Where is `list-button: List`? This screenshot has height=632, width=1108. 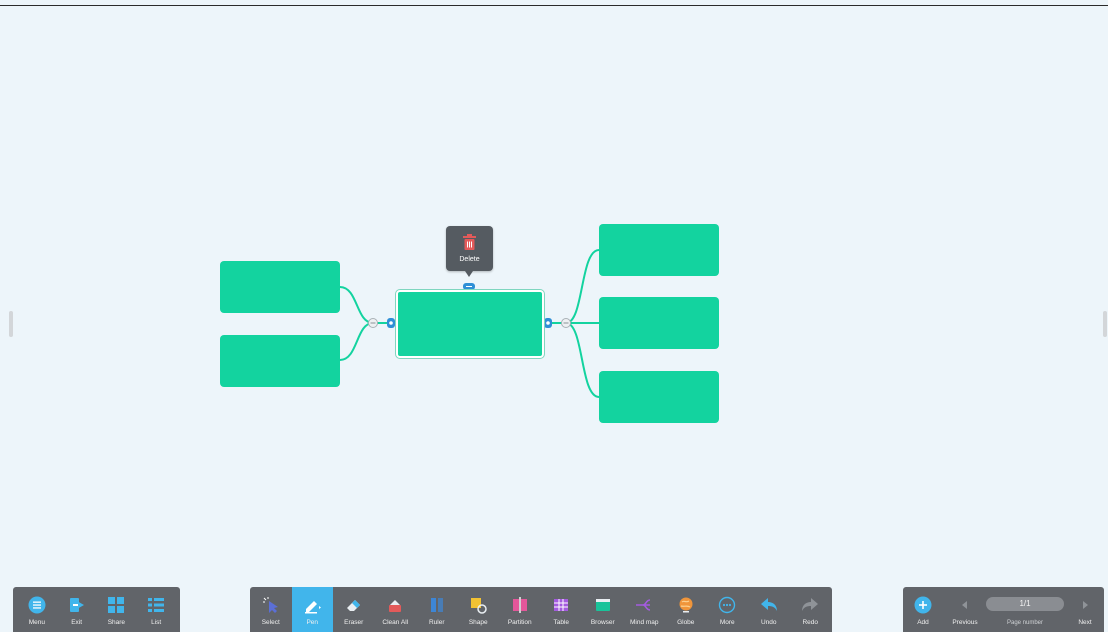 list-button: List is located at coordinates (156, 609).